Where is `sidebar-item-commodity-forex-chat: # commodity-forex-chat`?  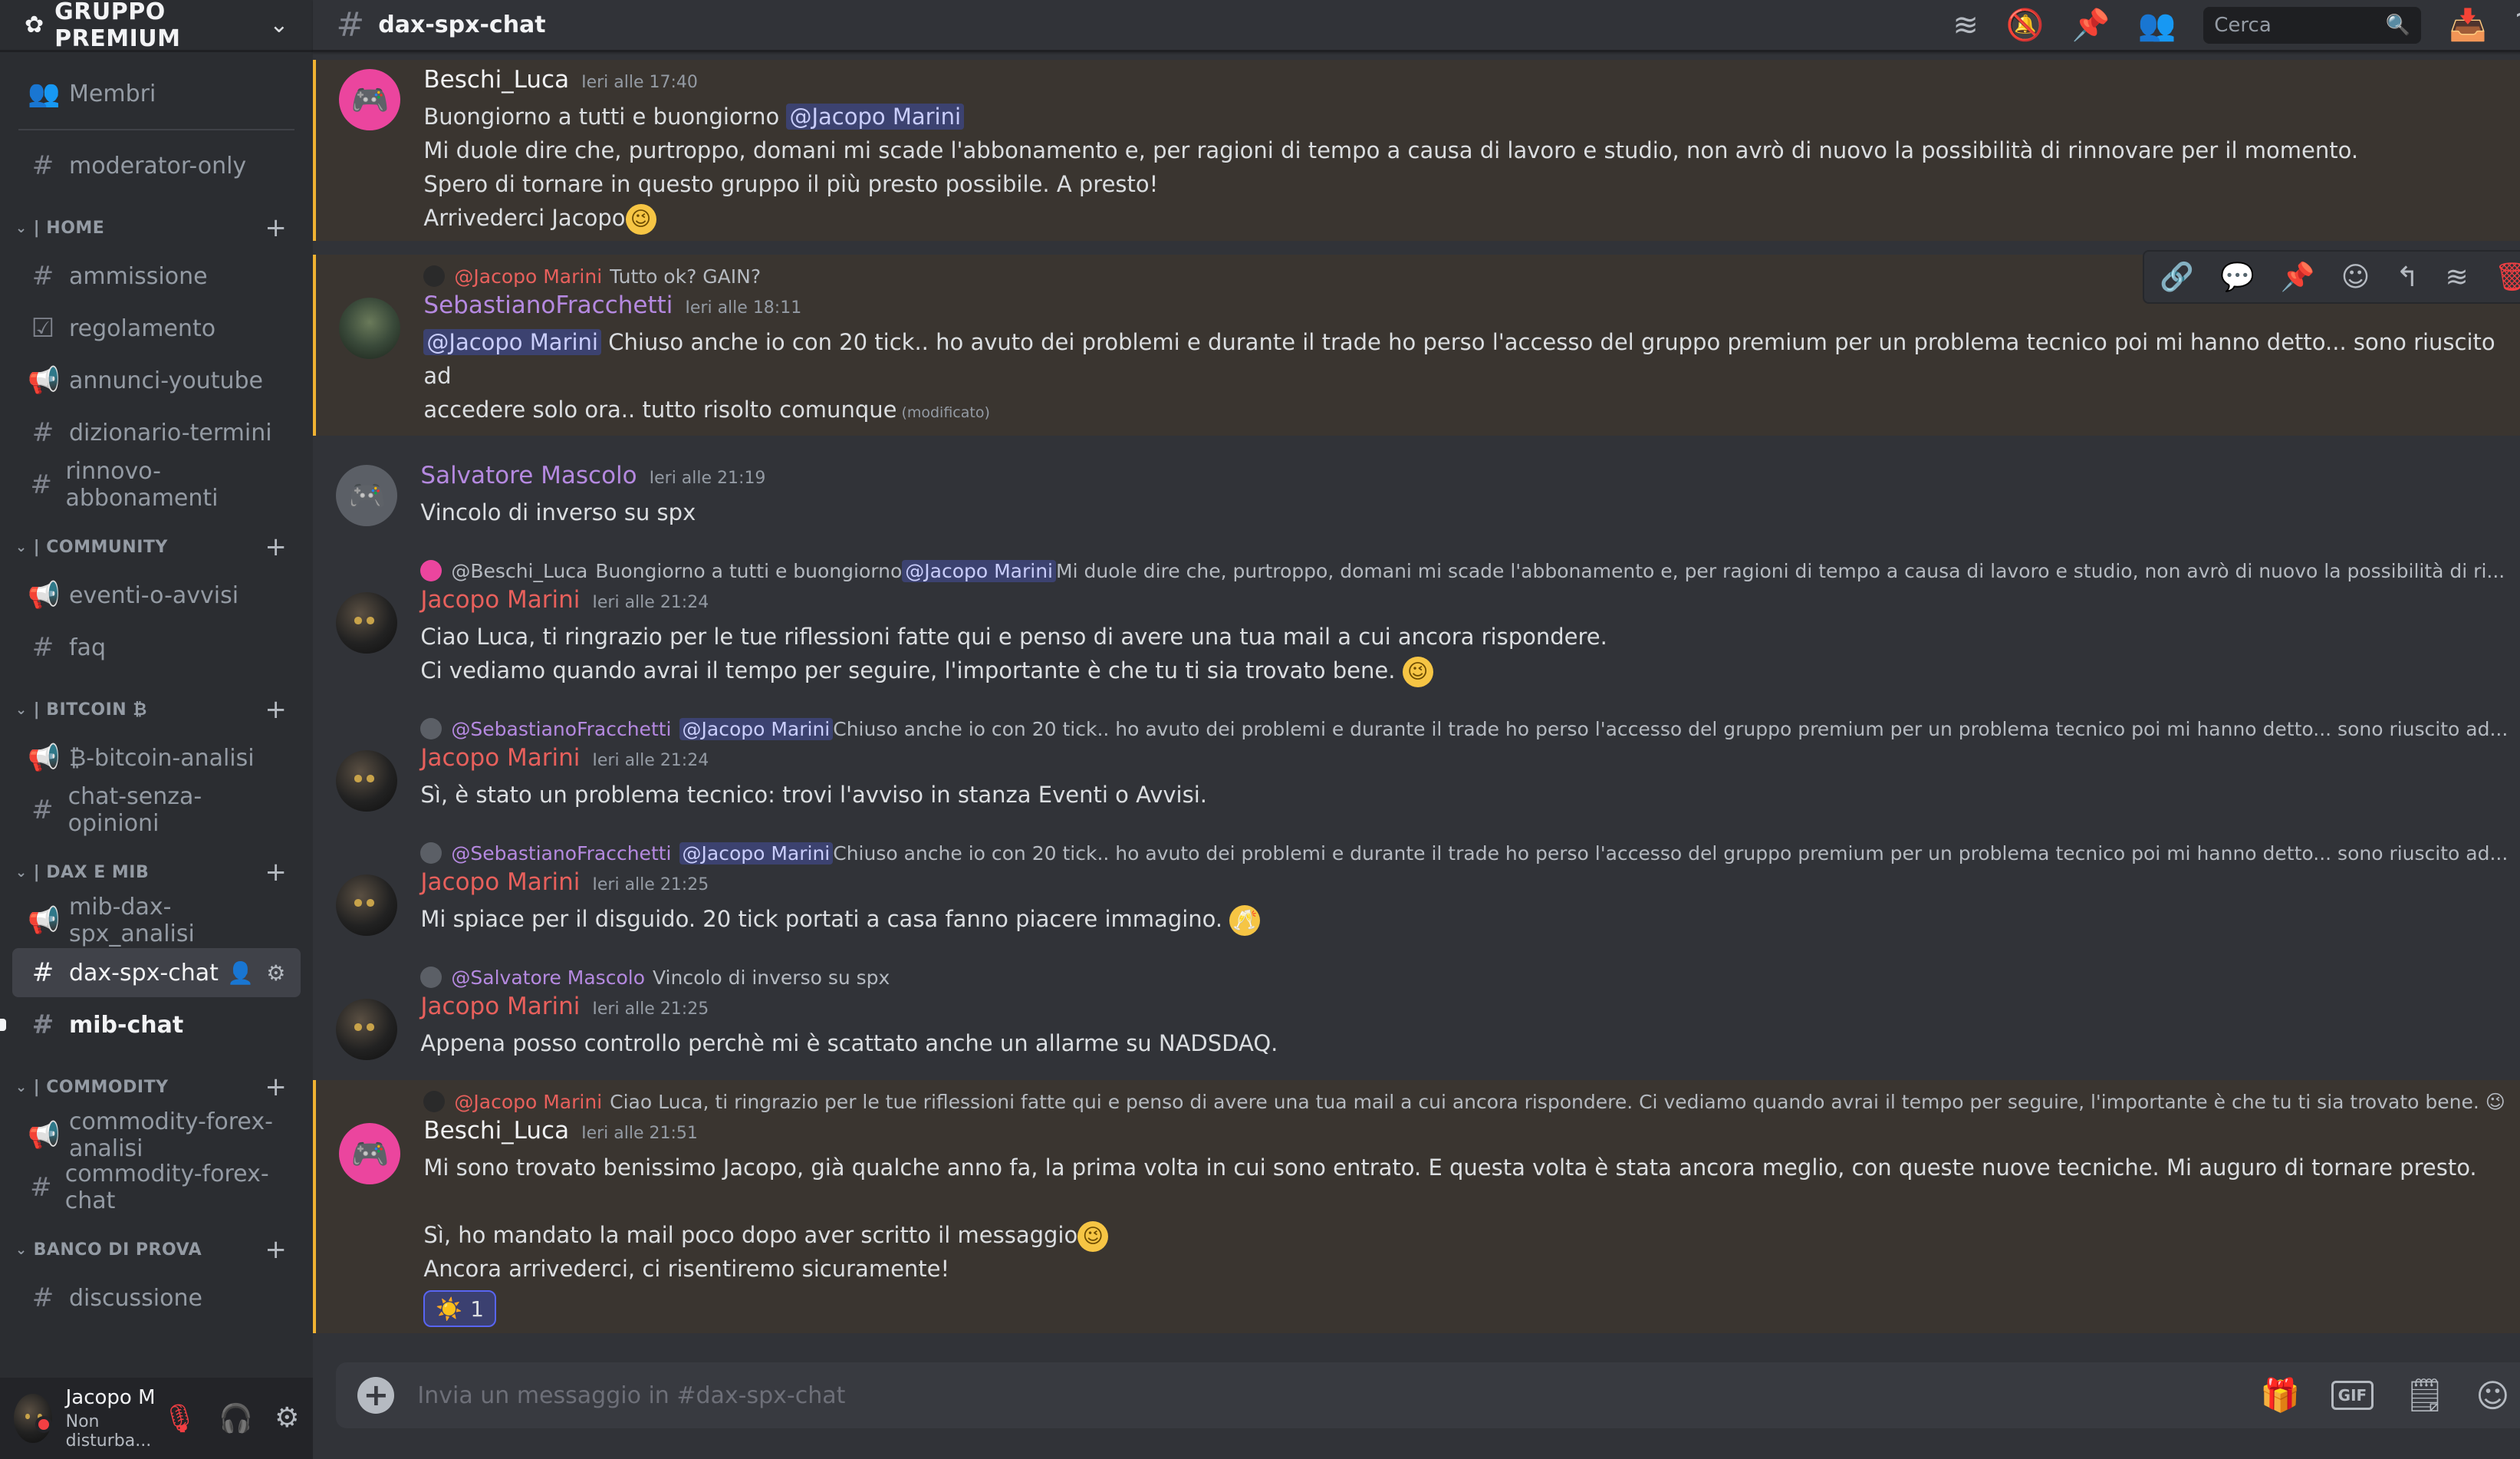 sidebar-item-commodity-forex-chat: # commodity-forex-chat is located at coordinates (156, 1187).